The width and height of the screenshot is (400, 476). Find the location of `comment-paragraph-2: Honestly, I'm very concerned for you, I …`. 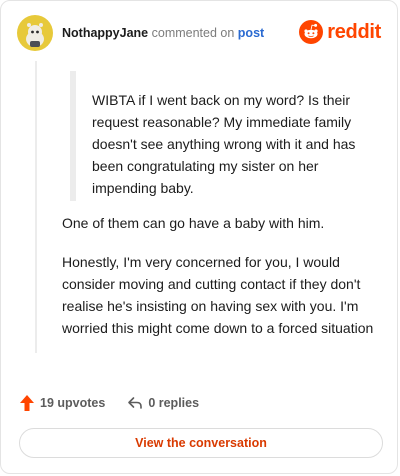

comment-paragraph-2: Honestly, I'm very concerned for you, I … is located at coordinates (218, 295).